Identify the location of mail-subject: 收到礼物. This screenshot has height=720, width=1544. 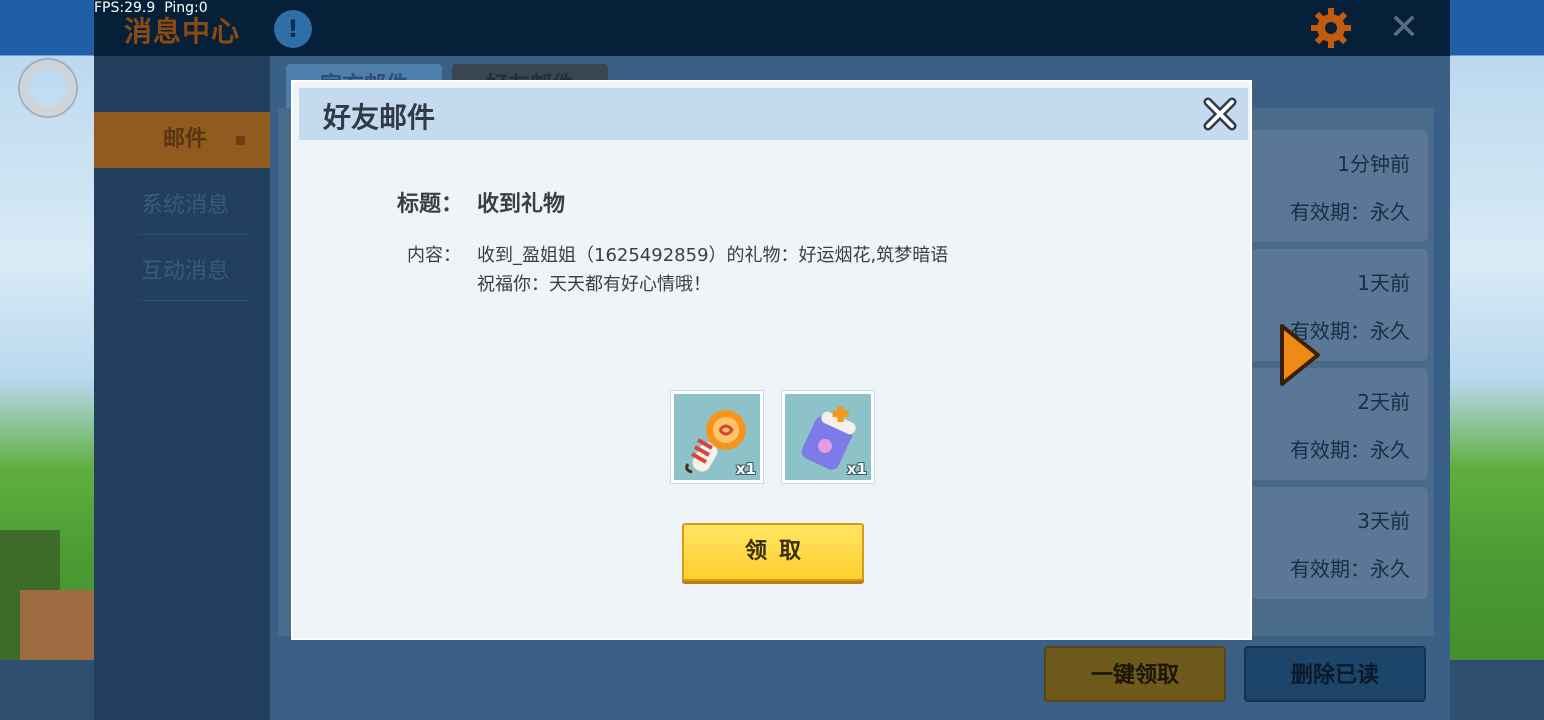
(521, 204).